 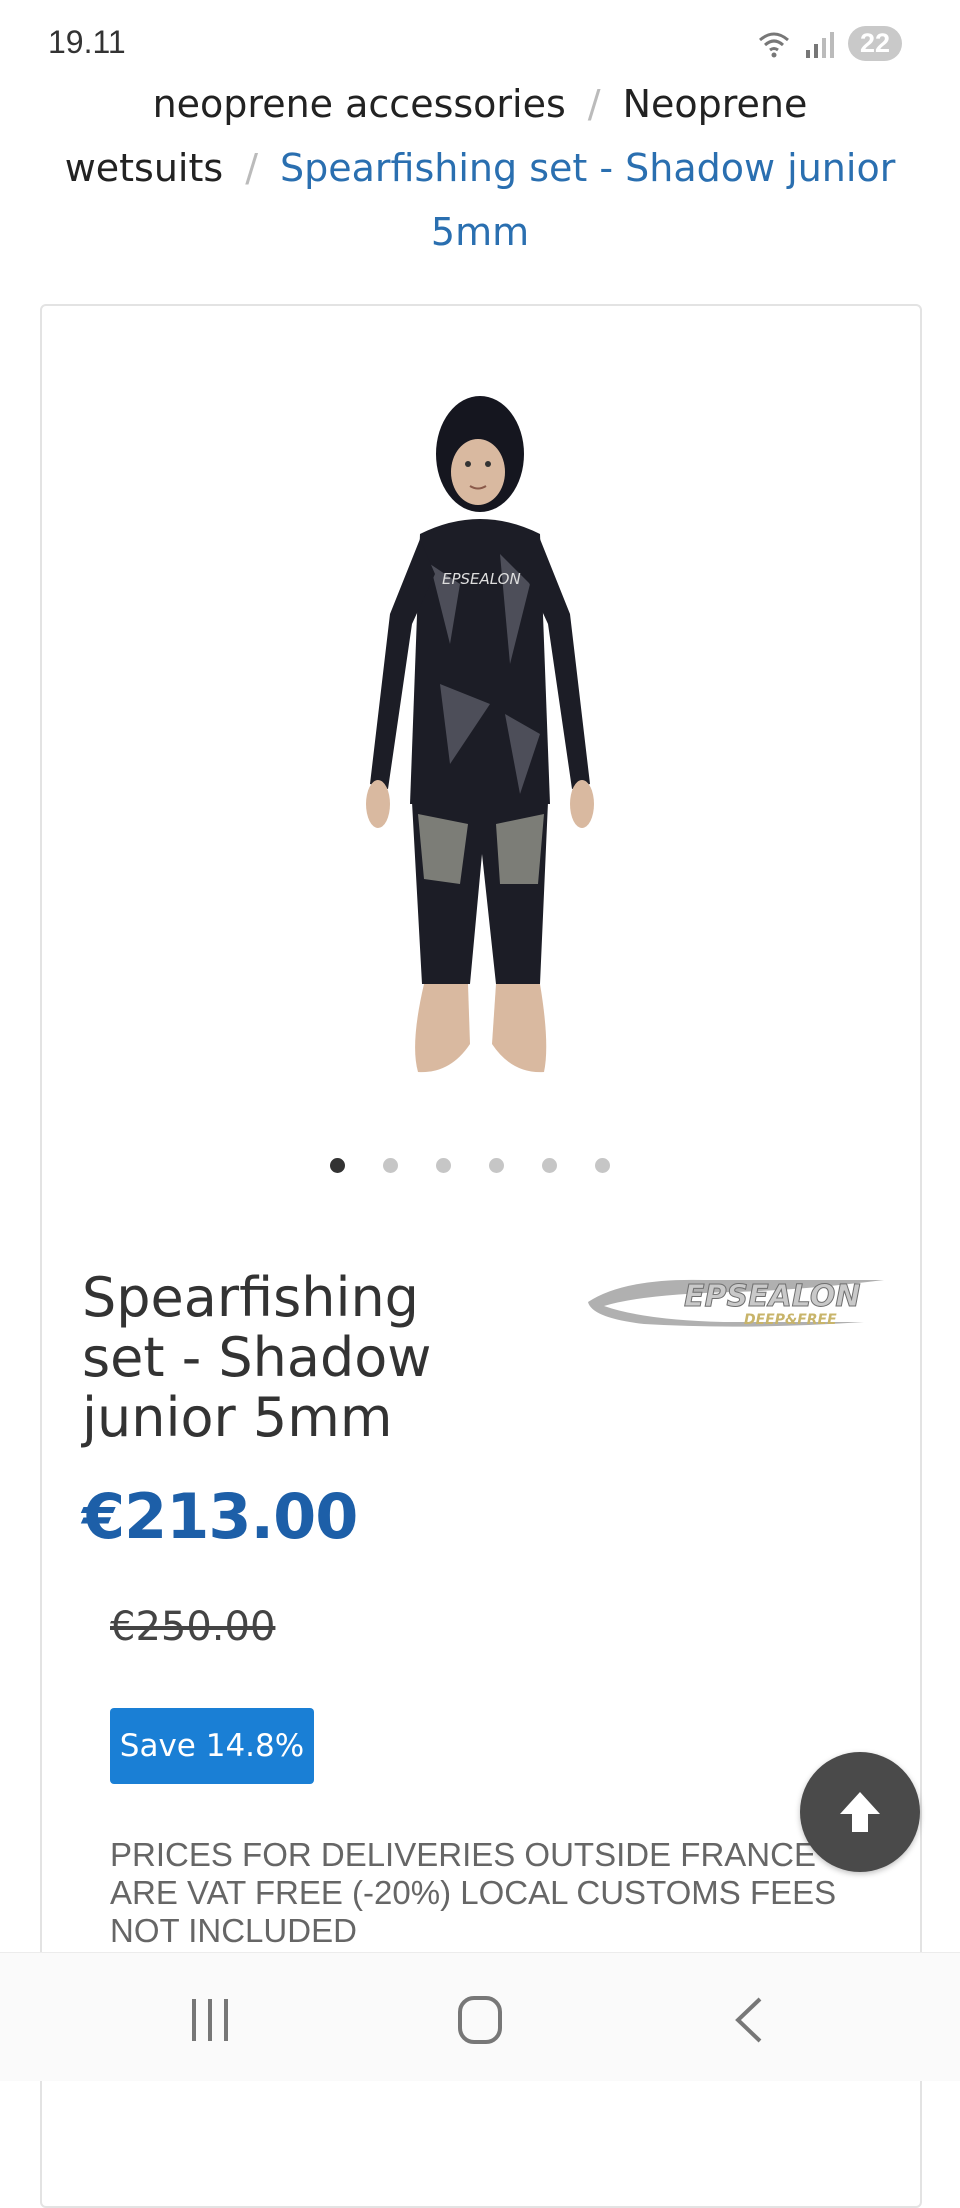 What do you see at coordinates (480, 2020) in the screenshot?
I see `home-icon` at bounding box center [480, 2020].